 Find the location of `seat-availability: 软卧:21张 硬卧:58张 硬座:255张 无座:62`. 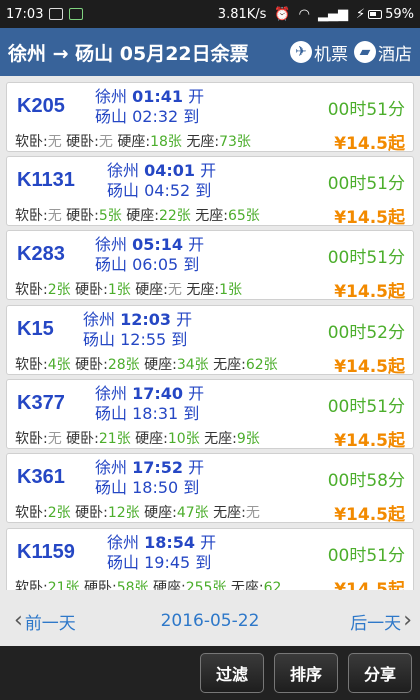

seat-availability: 软卧:21张 硬卧:58张 硬座:255张 无座:62 is located at coordinates (148, 583).